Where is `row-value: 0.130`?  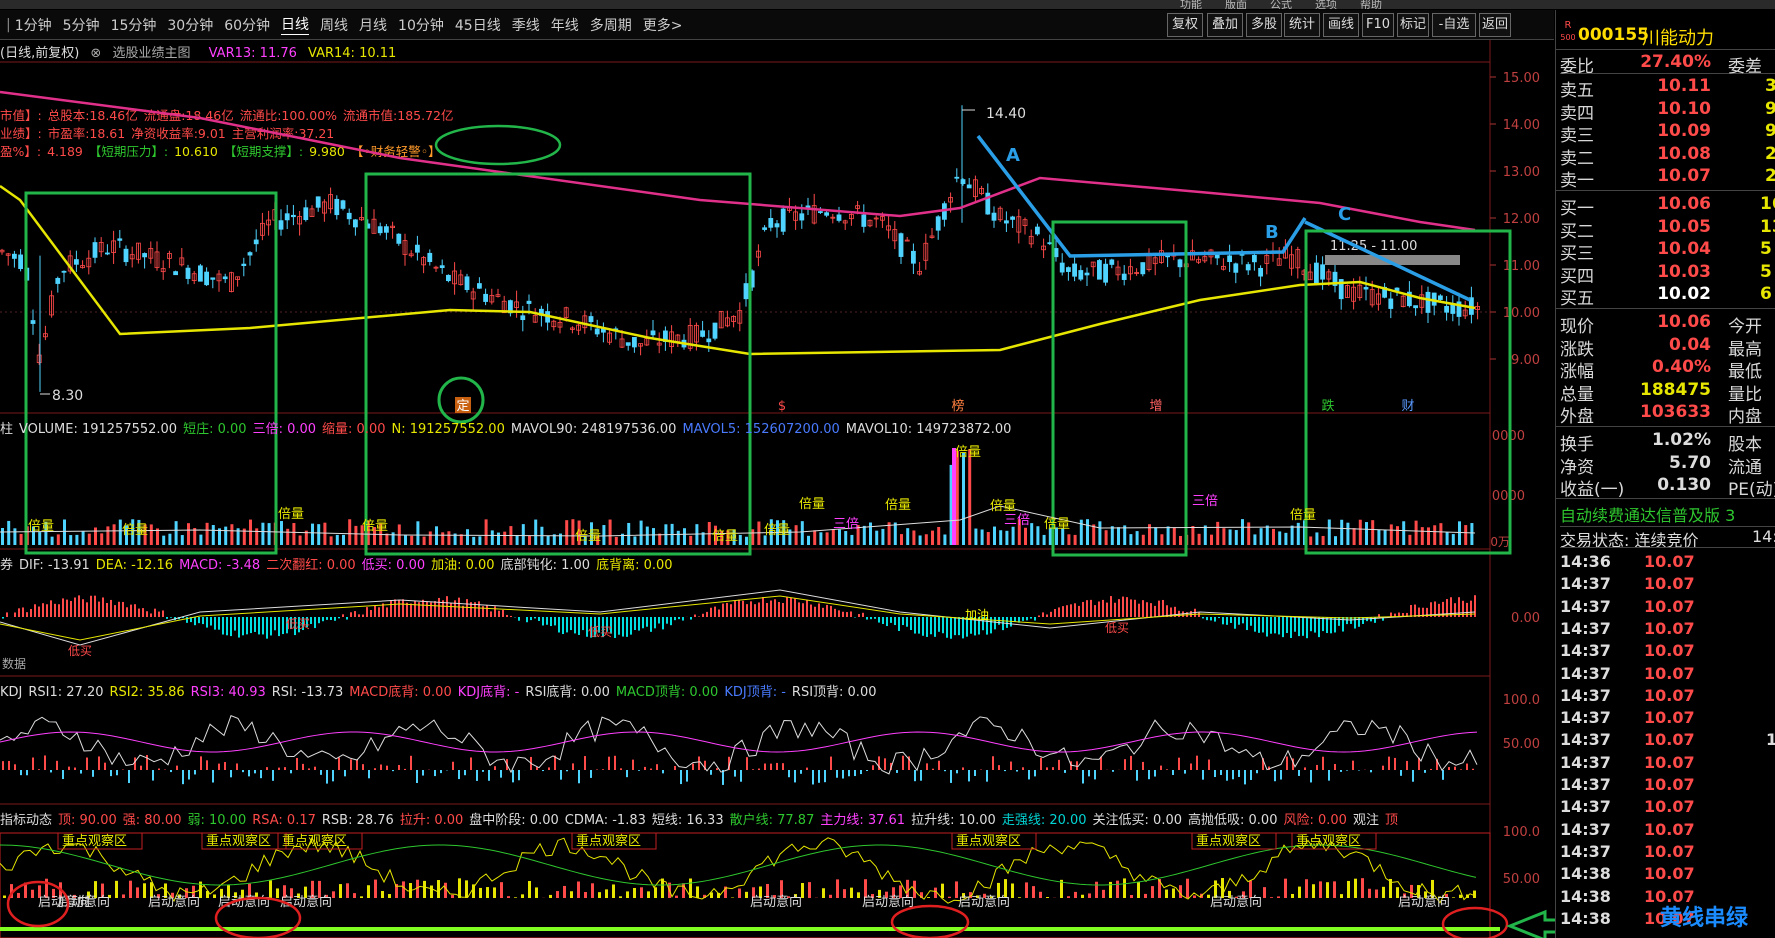 row-value: 0.130 is located at coordinates (1684, 485).